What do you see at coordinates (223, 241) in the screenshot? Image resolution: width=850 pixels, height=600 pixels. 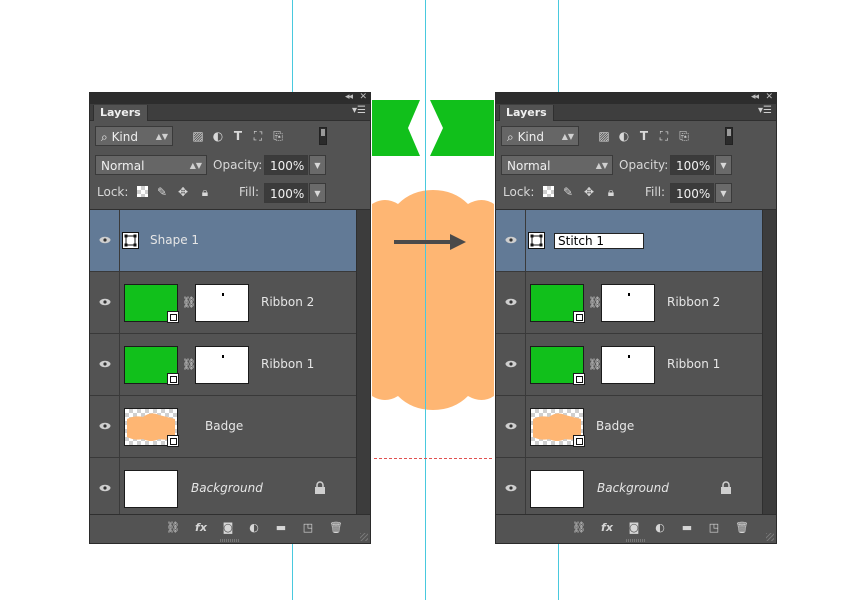 I see `layer-row-shape: Shape 1` at bounding box center [223, 241].